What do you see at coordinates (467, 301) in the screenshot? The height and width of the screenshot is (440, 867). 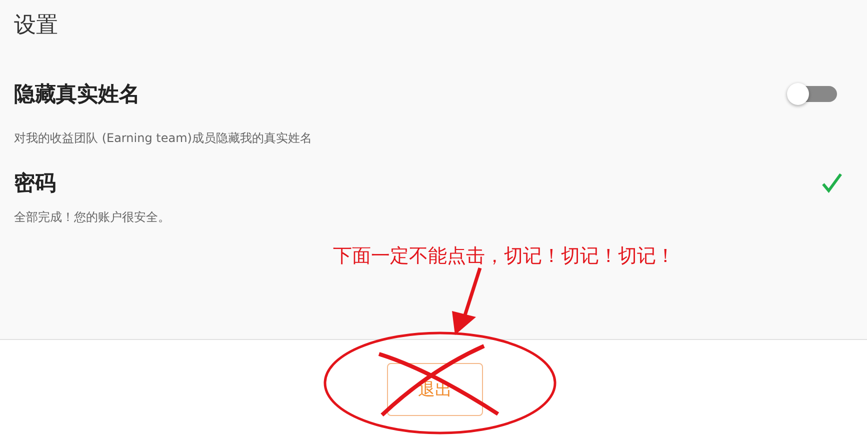 I see `arrow` at bounding box center [467, 301].